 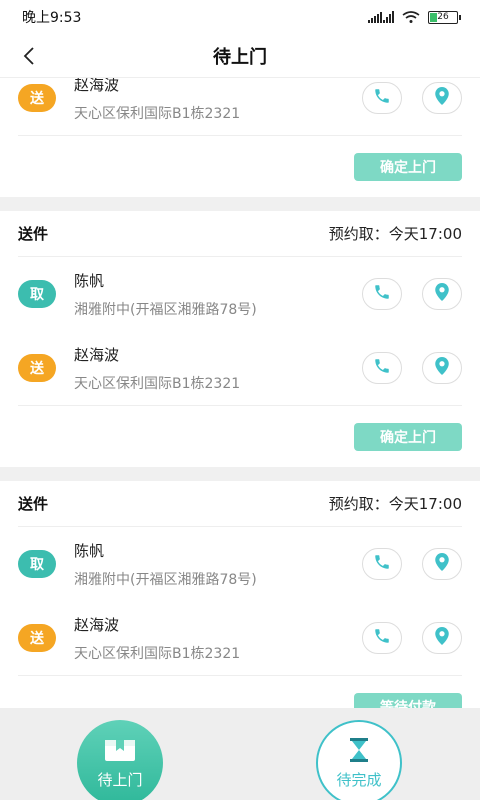 What do you see at coordinates (52, 18) in the screenshot?
I see `status-time: 晚上9:53` at bounding box center [52, 18].